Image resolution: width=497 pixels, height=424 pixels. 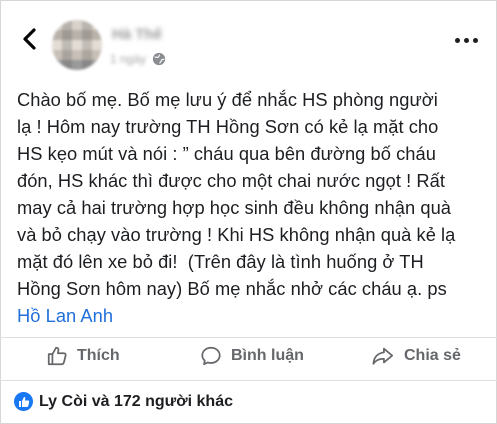 I want to click on more-options-button, so click(x=466, y=40).